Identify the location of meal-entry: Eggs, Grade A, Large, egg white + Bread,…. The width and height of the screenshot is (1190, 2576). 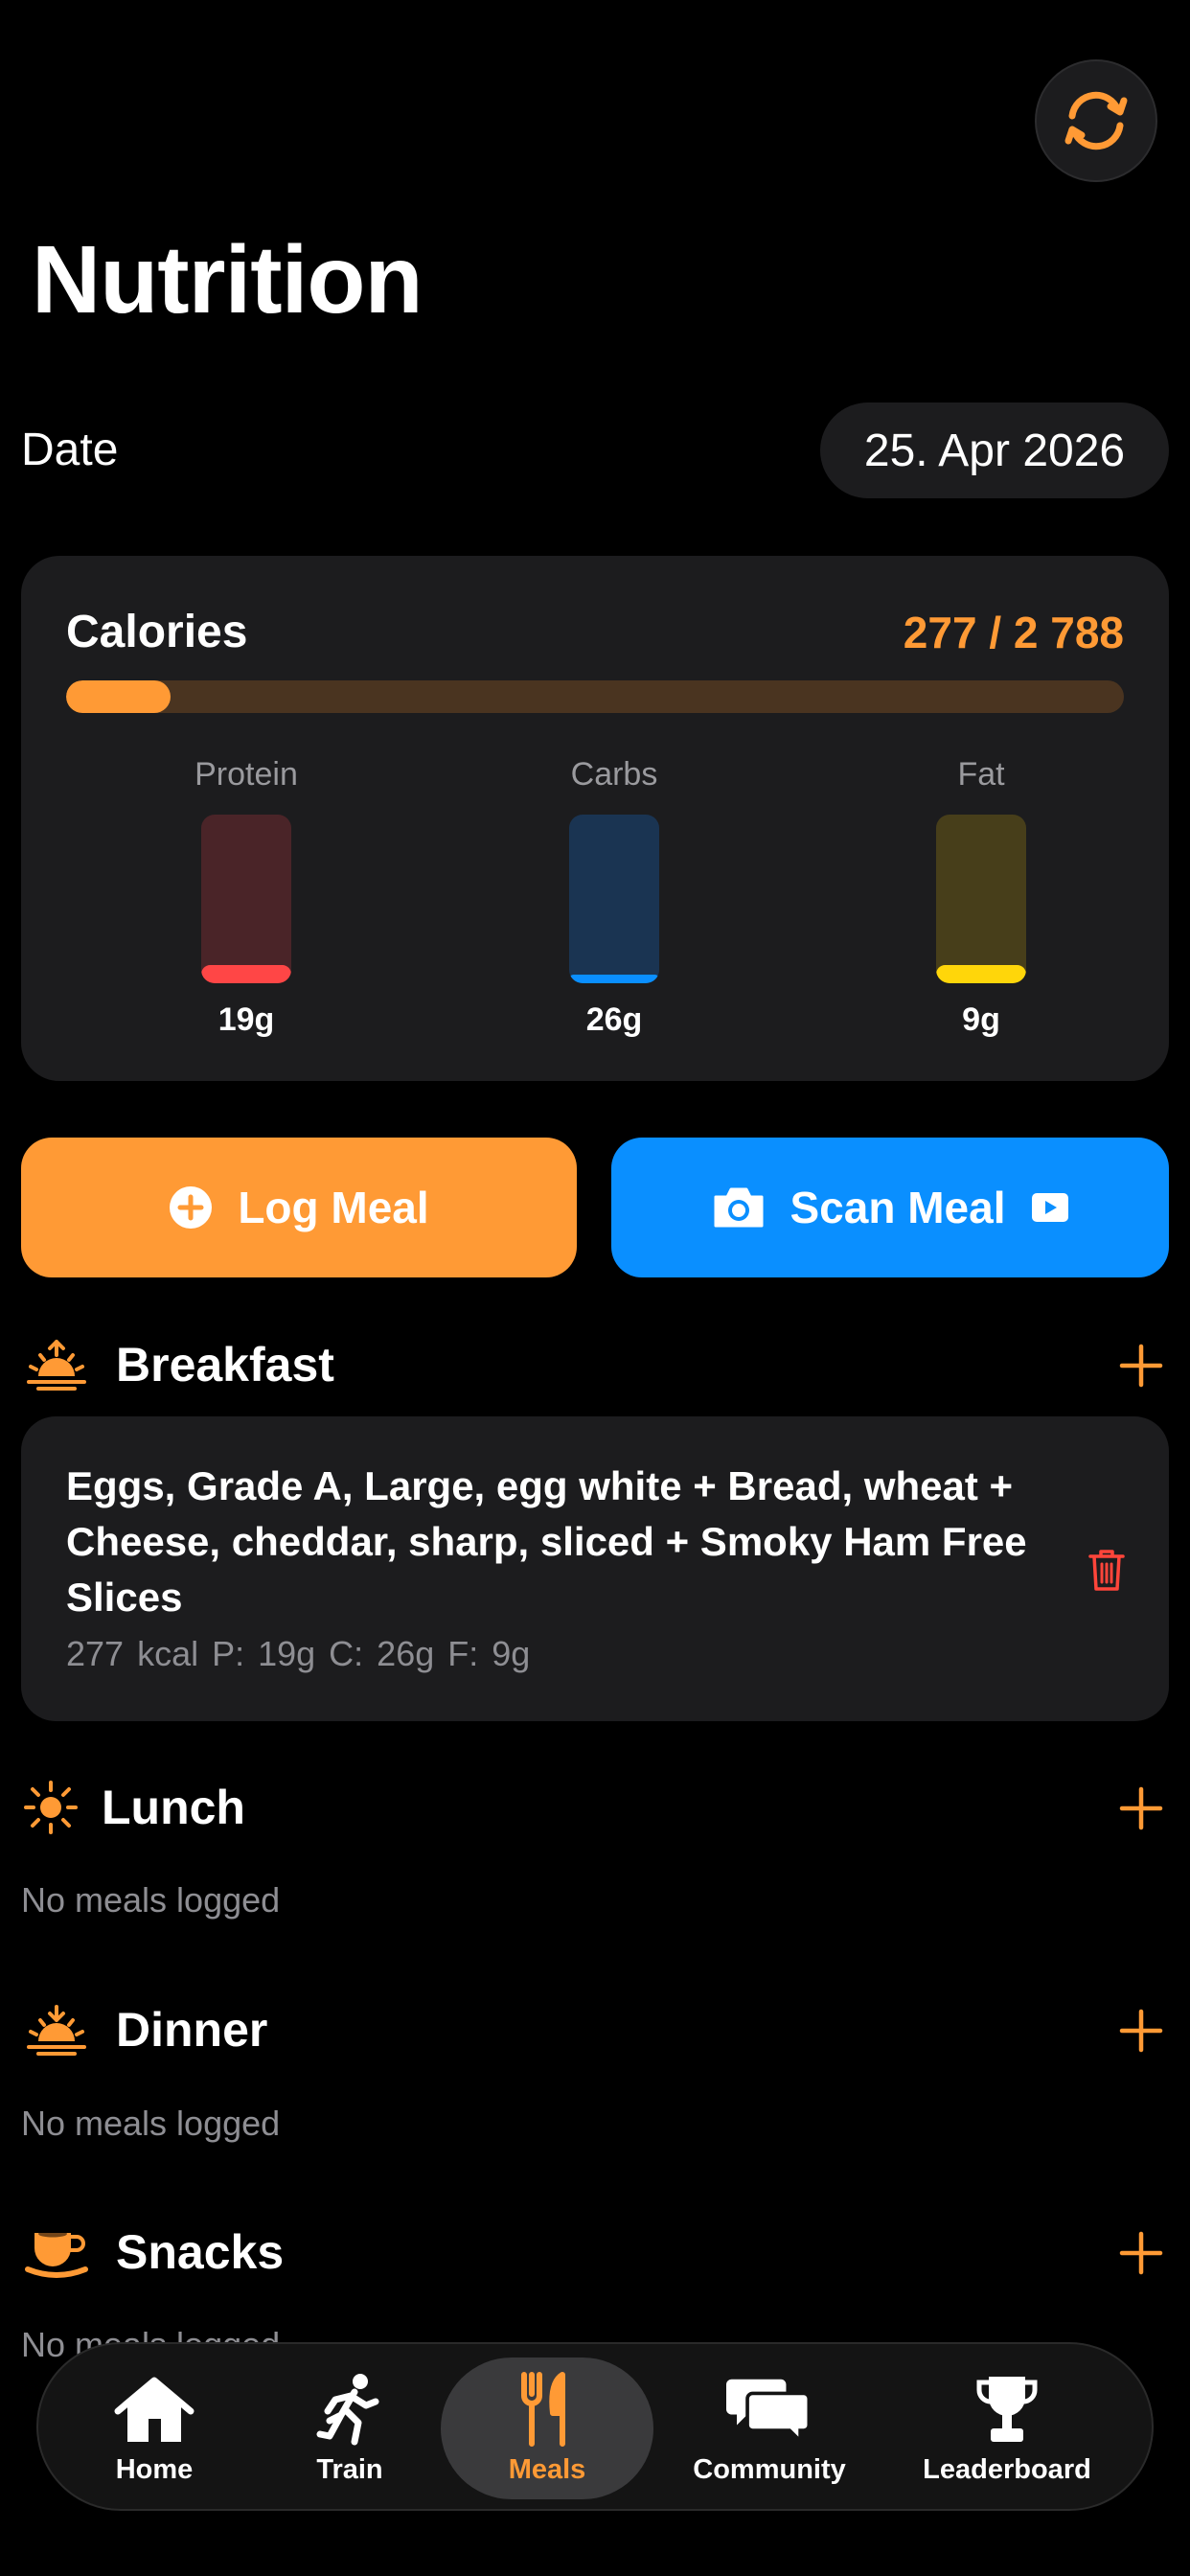
(595, 1568).